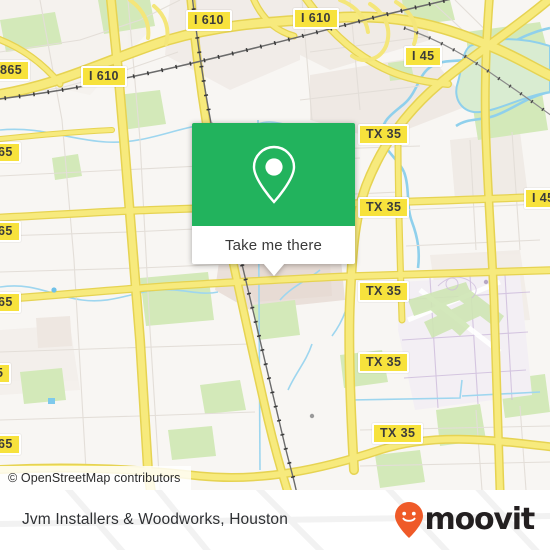  I want to click on popup-pointer, so click(273, 269).